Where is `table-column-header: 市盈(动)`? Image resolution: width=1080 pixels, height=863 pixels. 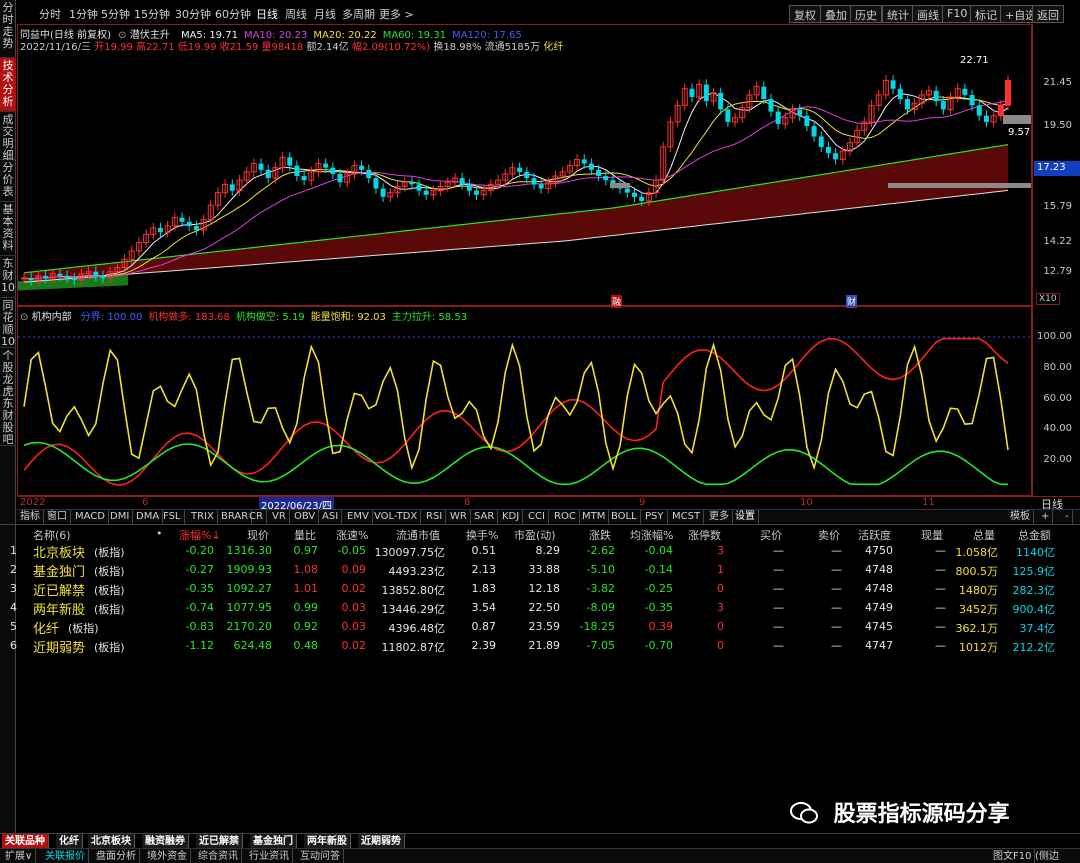
table-column-header: 市盈(动) is located at coordinates (535, 535).